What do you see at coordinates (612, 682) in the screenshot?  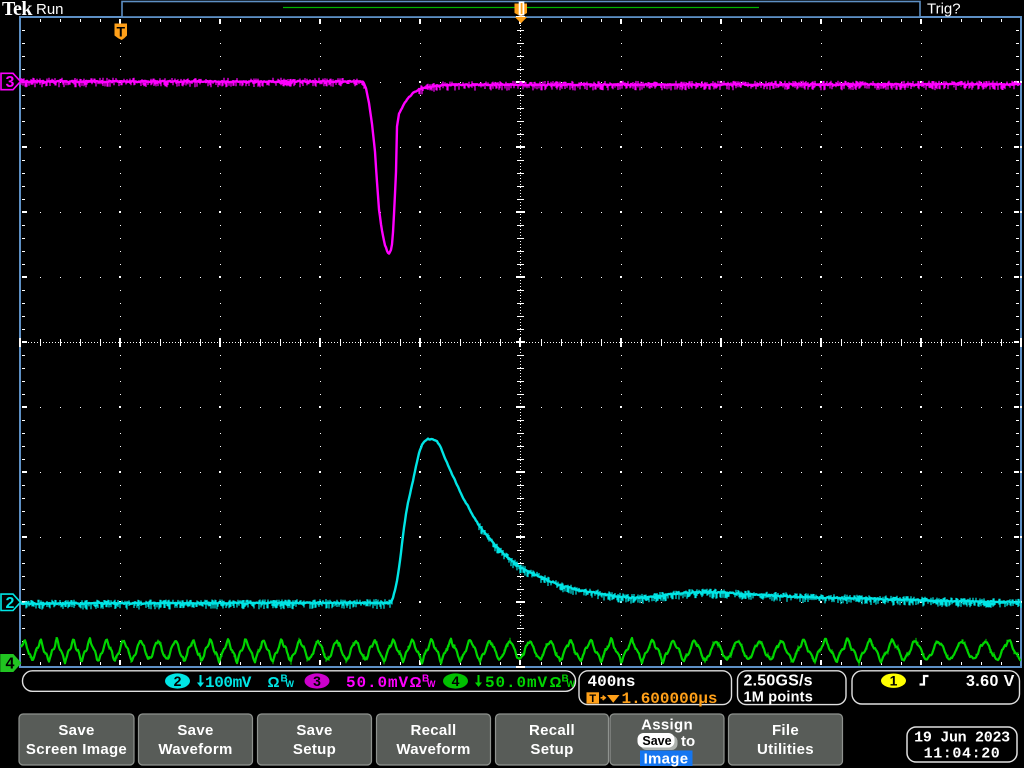 I see `svg-text: 400ns` at bounding box center [612, 682].